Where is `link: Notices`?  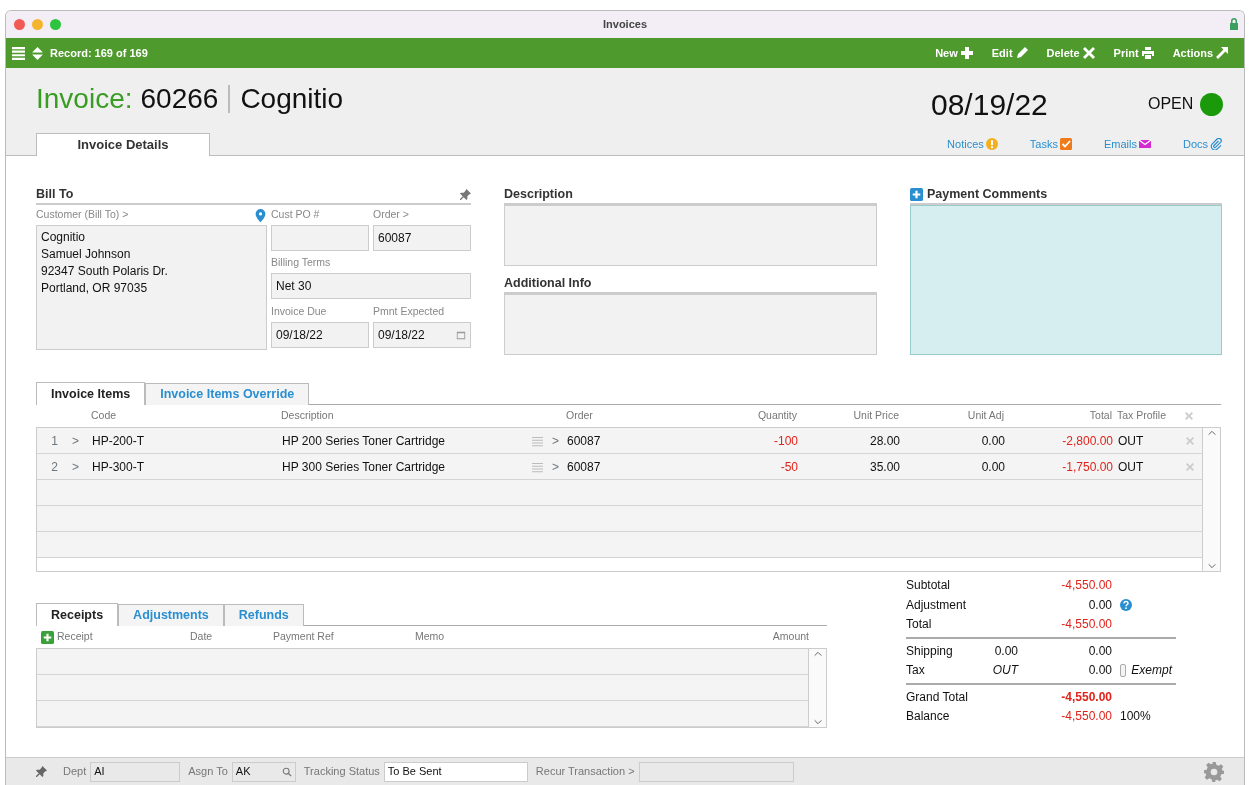 link: Notices is located at coordinates (972, 143).